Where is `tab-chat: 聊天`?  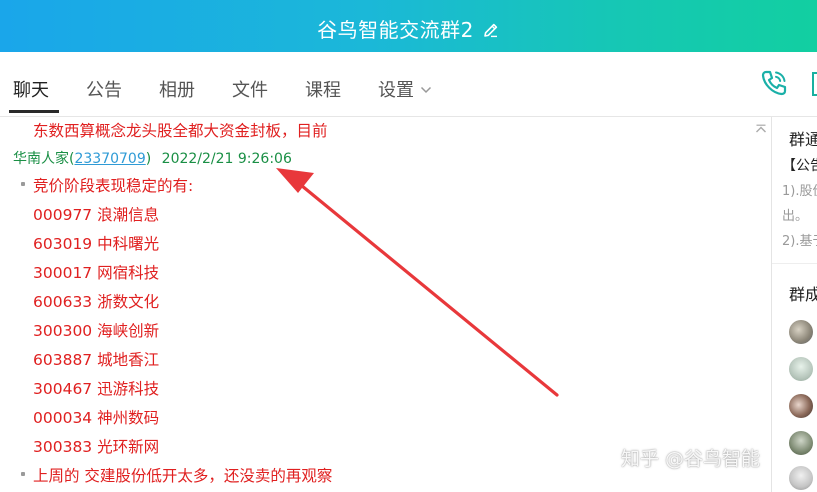
tab-chat: 聊天 is located at coordinates (31, 89).